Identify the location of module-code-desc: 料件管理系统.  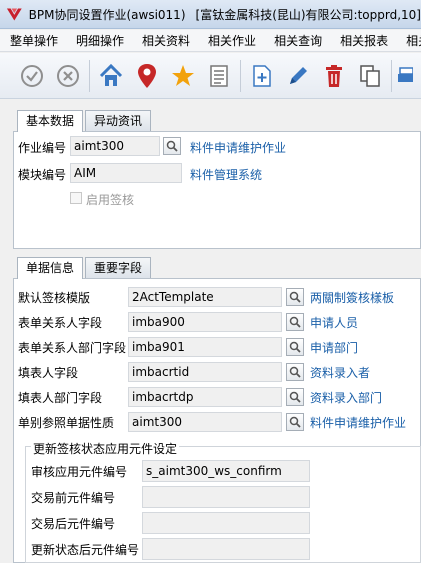
(226, 175).